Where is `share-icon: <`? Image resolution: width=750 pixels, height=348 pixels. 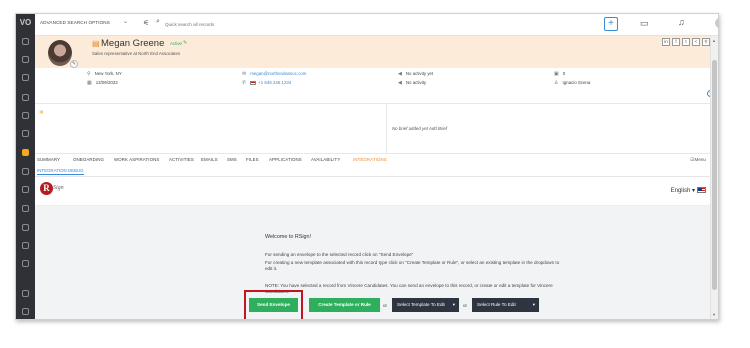 share-icon: < is located at coordinates (696, 42).